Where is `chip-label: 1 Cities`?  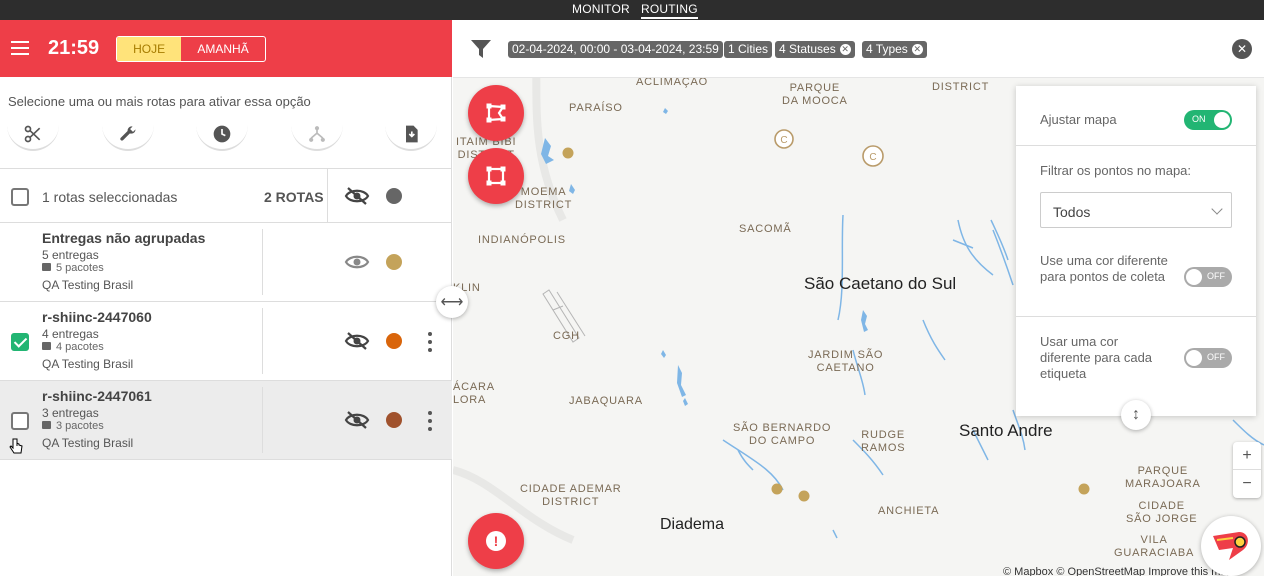 chip-label: 1 Cities is located at coordinates (748, 49).